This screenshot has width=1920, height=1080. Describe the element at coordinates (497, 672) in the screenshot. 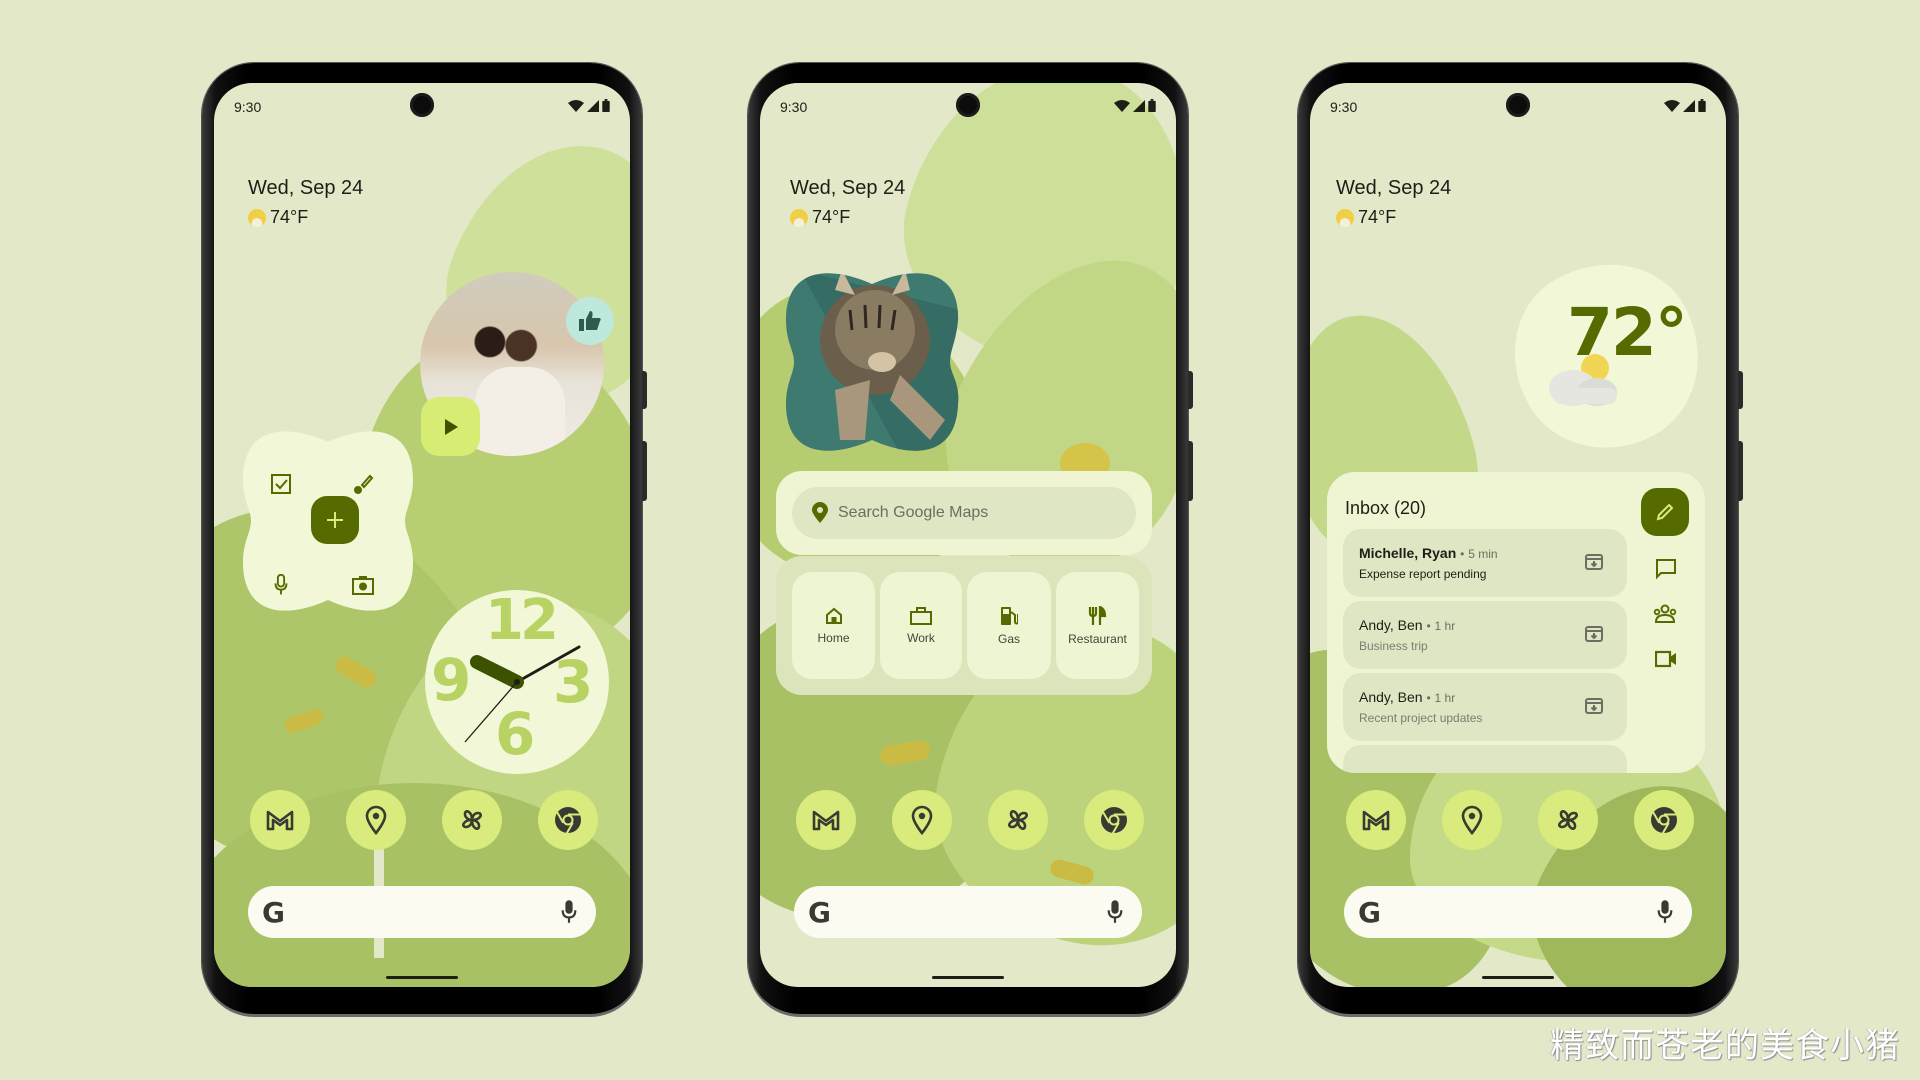

I see `hour-hand` at that location.